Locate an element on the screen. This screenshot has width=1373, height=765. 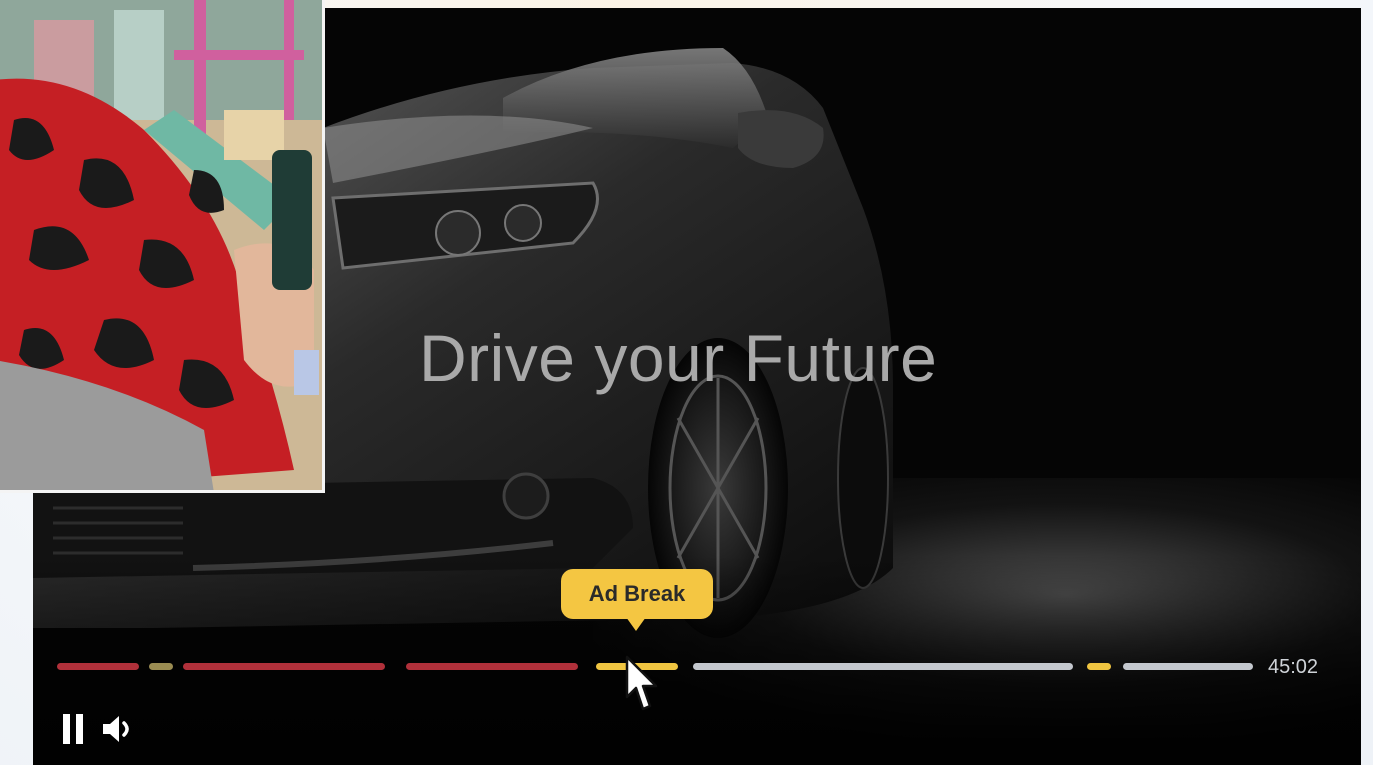
ad-marker-upcoming is located at coordinates (1099, 666).